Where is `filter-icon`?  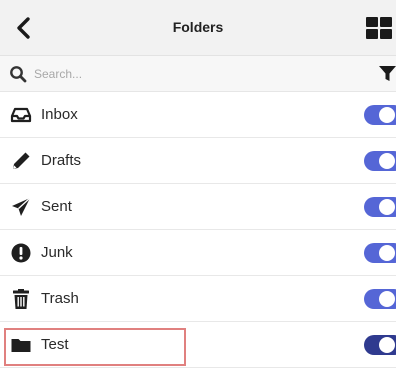
filter-icon is located at coordinates (387, 73).